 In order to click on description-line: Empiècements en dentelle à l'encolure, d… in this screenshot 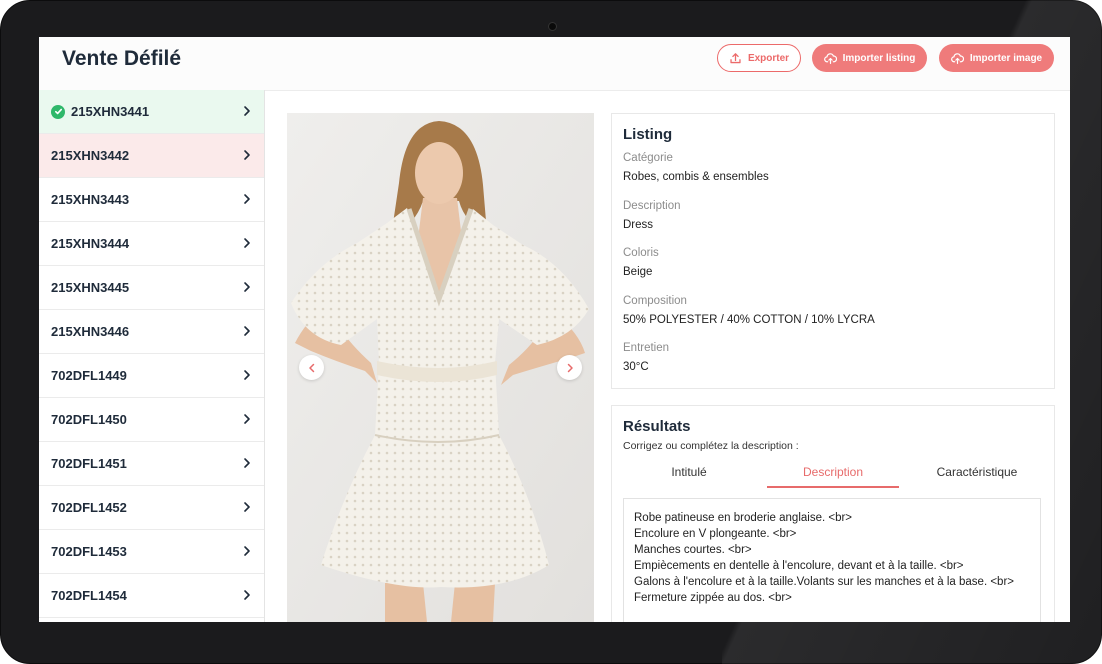, I will do `click(799, 566)`.